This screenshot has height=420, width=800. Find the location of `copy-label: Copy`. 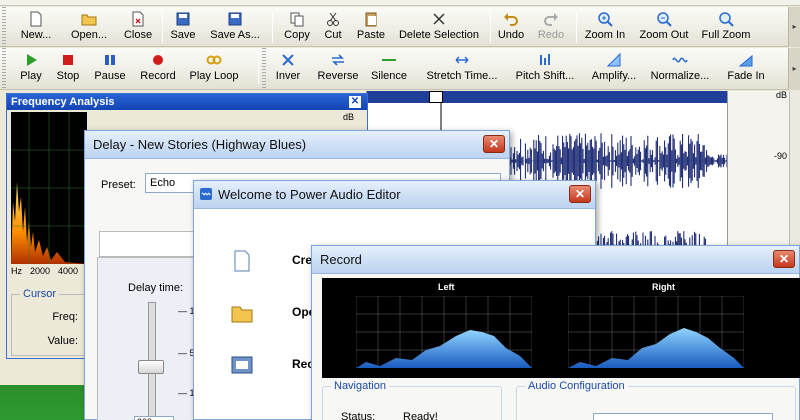

copy-label: Copy is located at coordinates (297, 35).